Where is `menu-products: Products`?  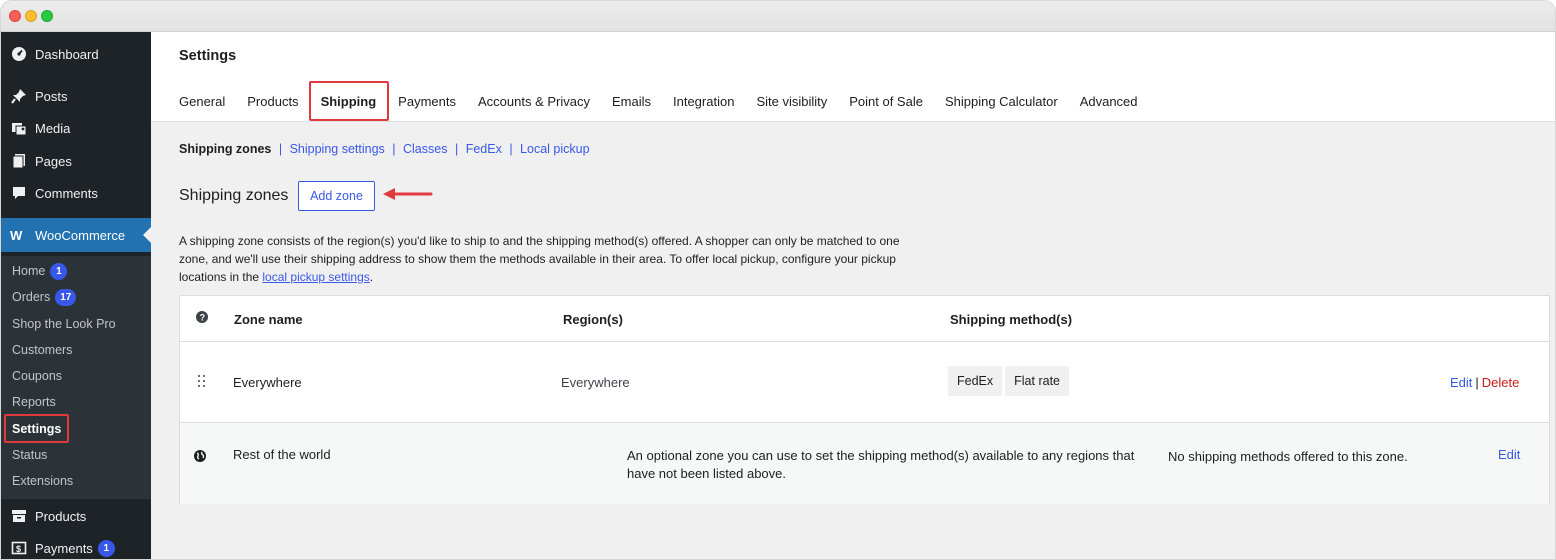
menu-products: Products is located at coordinates (76, 516).